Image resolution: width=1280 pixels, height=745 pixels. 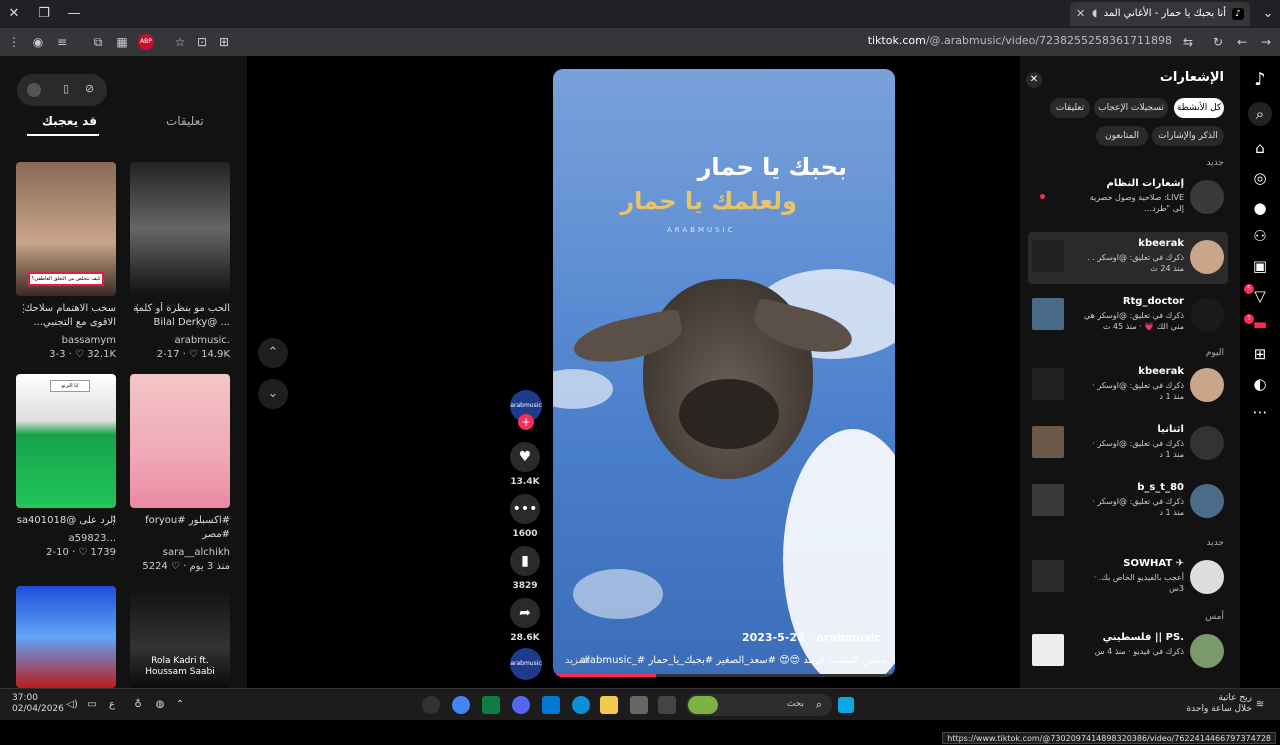 What do you see at coordinates (66, 229) in the screenshot?
I see `video-thumbnail: كيف تتخلص من التعلق العاطفي؟` at bounding box center [66, 229].